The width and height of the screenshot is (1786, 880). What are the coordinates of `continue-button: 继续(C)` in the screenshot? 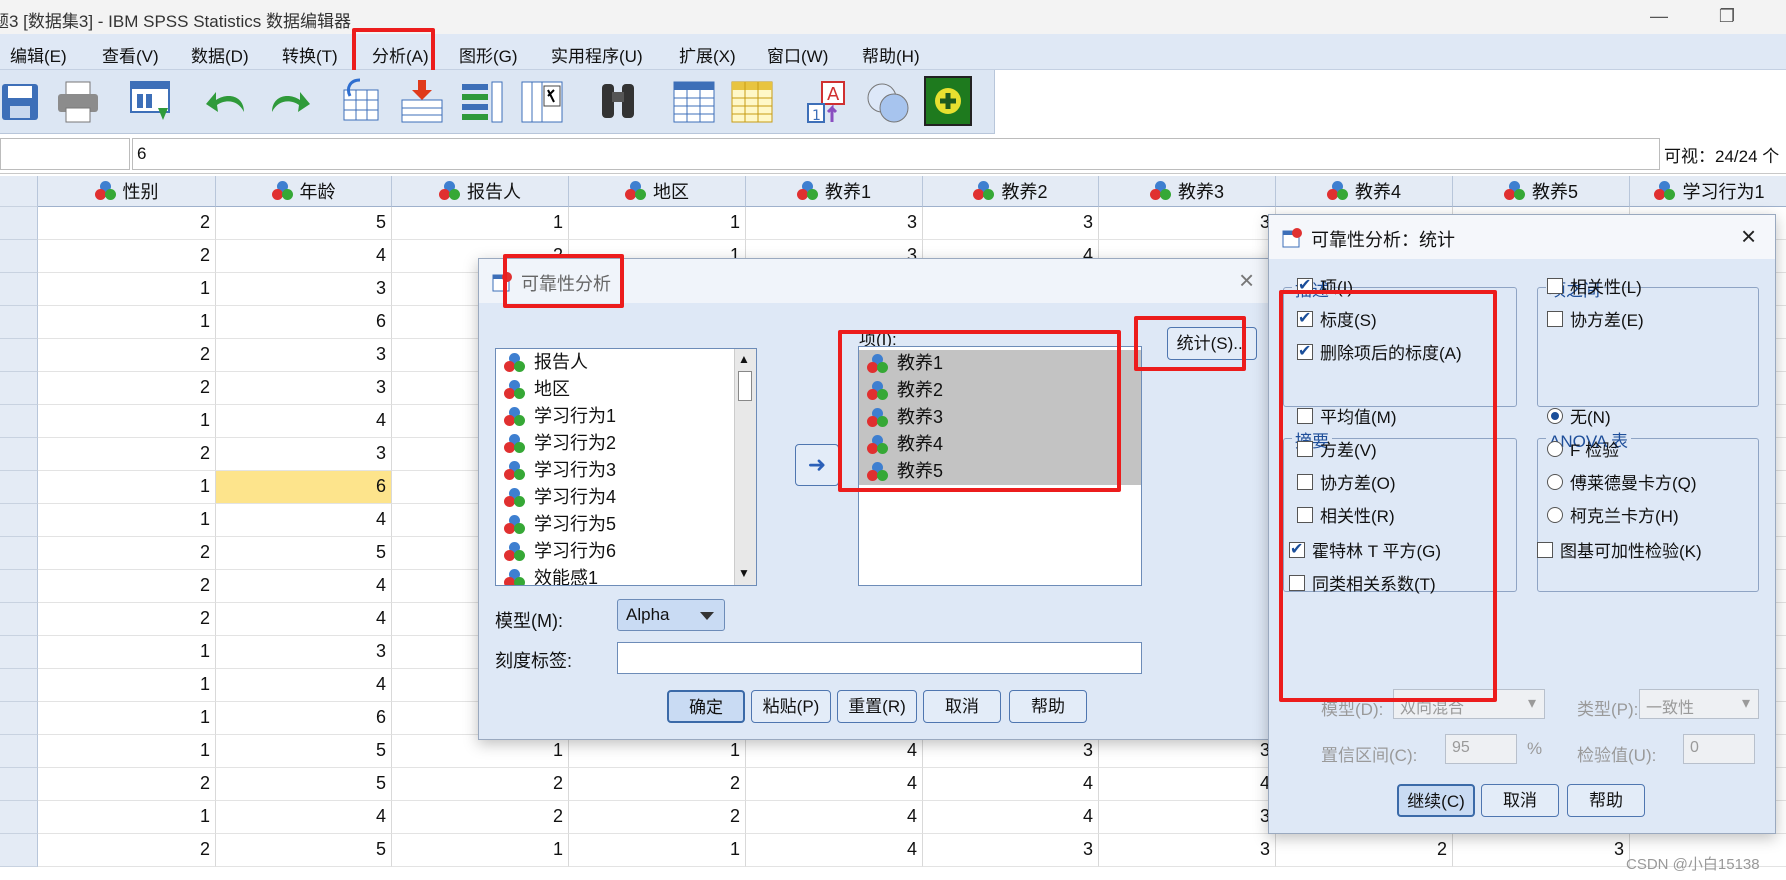 It's located at (1436, 800).